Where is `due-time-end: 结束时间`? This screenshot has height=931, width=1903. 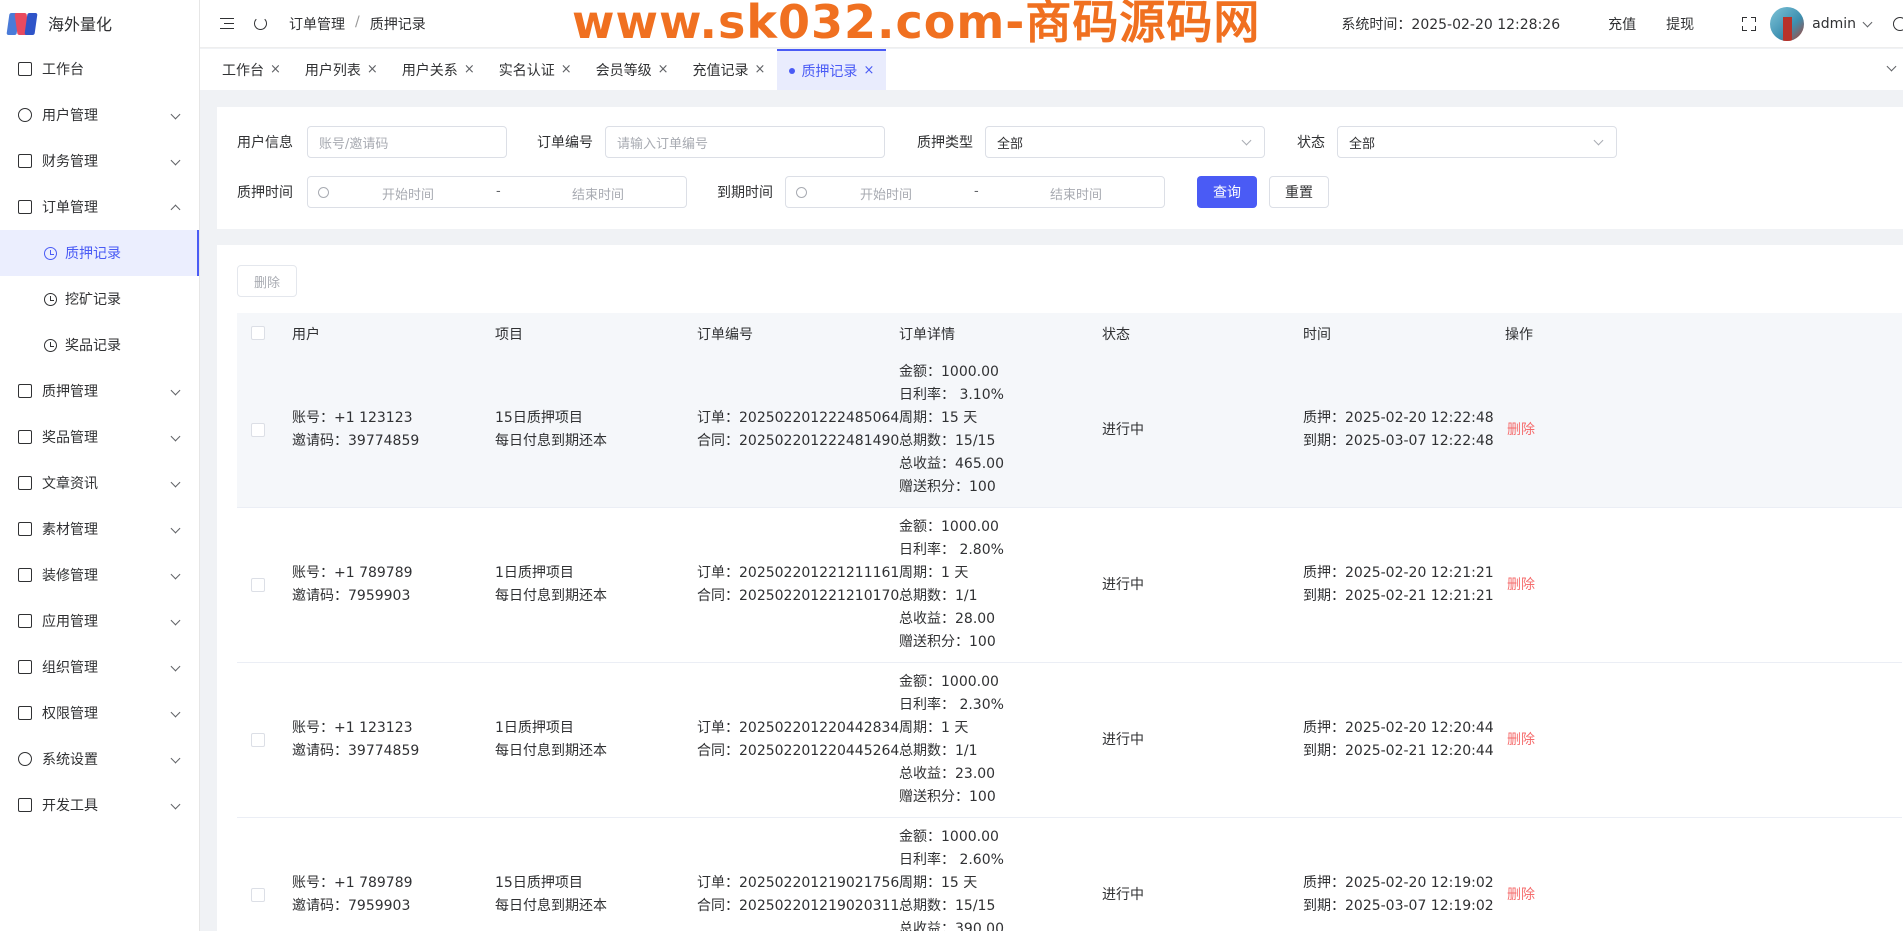 due-time-end: 结束时间 is located at coordinates (1076, 193).